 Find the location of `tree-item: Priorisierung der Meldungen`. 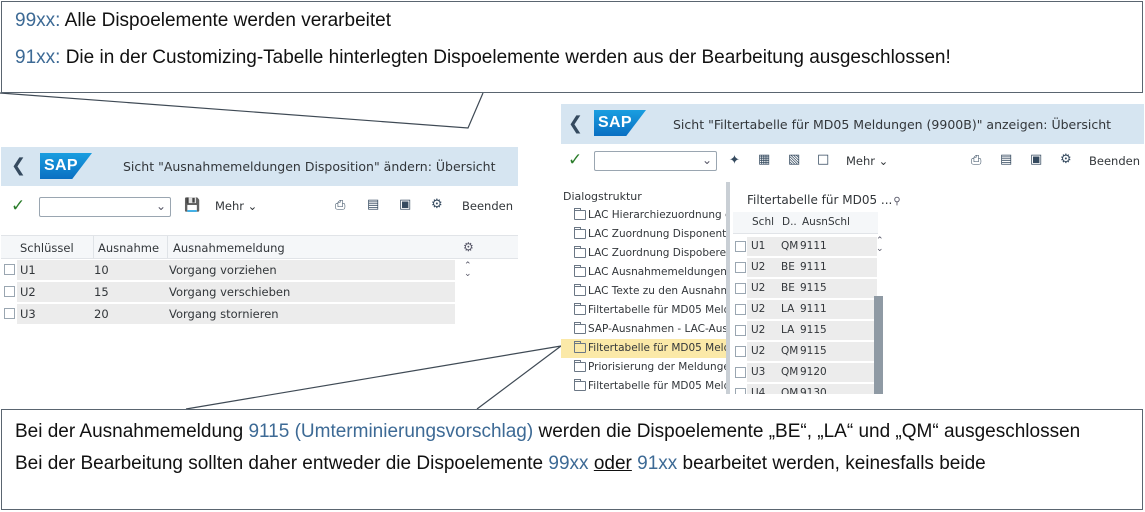

tree-item: Priorisierung der Meldungen is located at coordinates (644, 367).